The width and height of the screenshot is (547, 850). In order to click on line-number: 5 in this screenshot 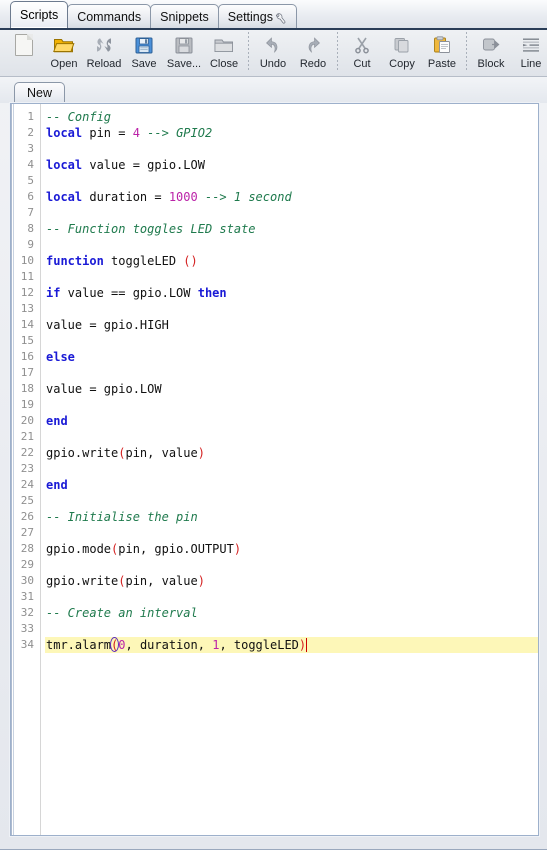, I will do `click(30, 180)`.